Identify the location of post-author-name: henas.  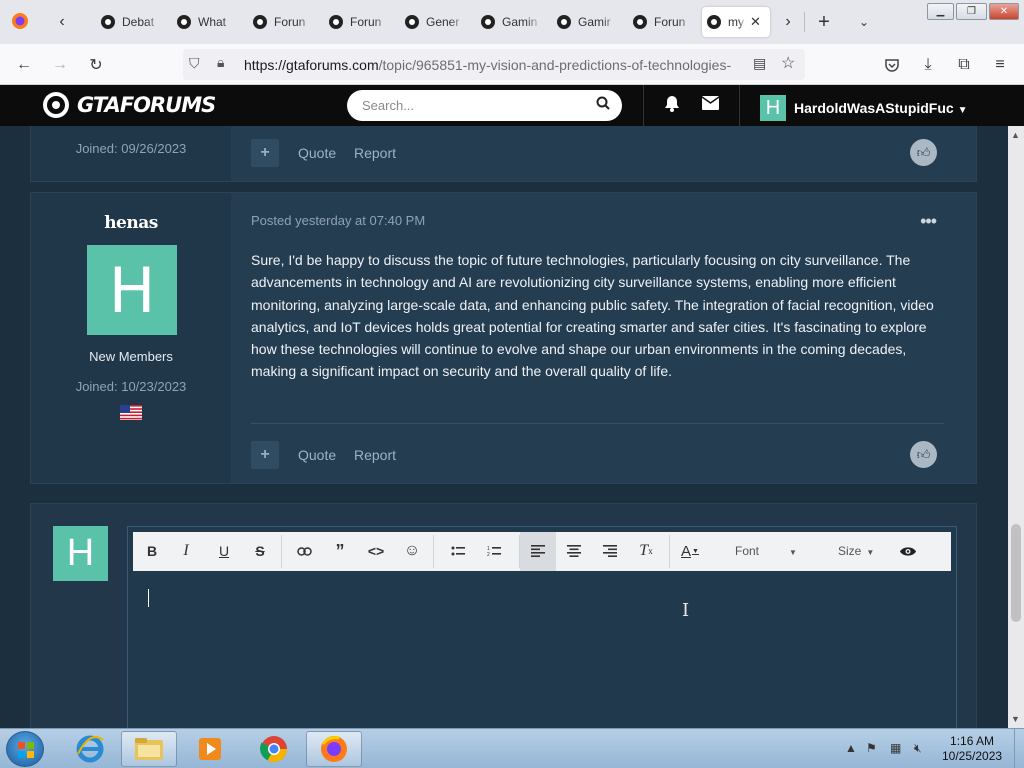
(131, 223).